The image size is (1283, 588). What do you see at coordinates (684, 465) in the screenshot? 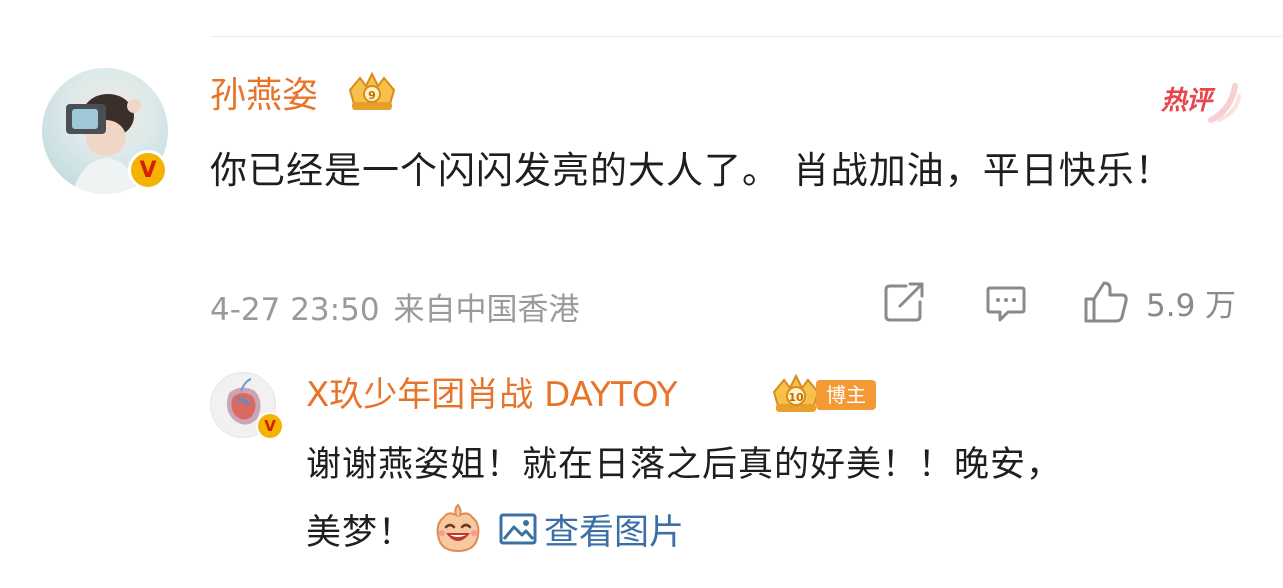
I see `reply-text-line1: 谢谢燕姿姐！就在日落之后真的好美！！晚安，` at bounding box center [684, 465].